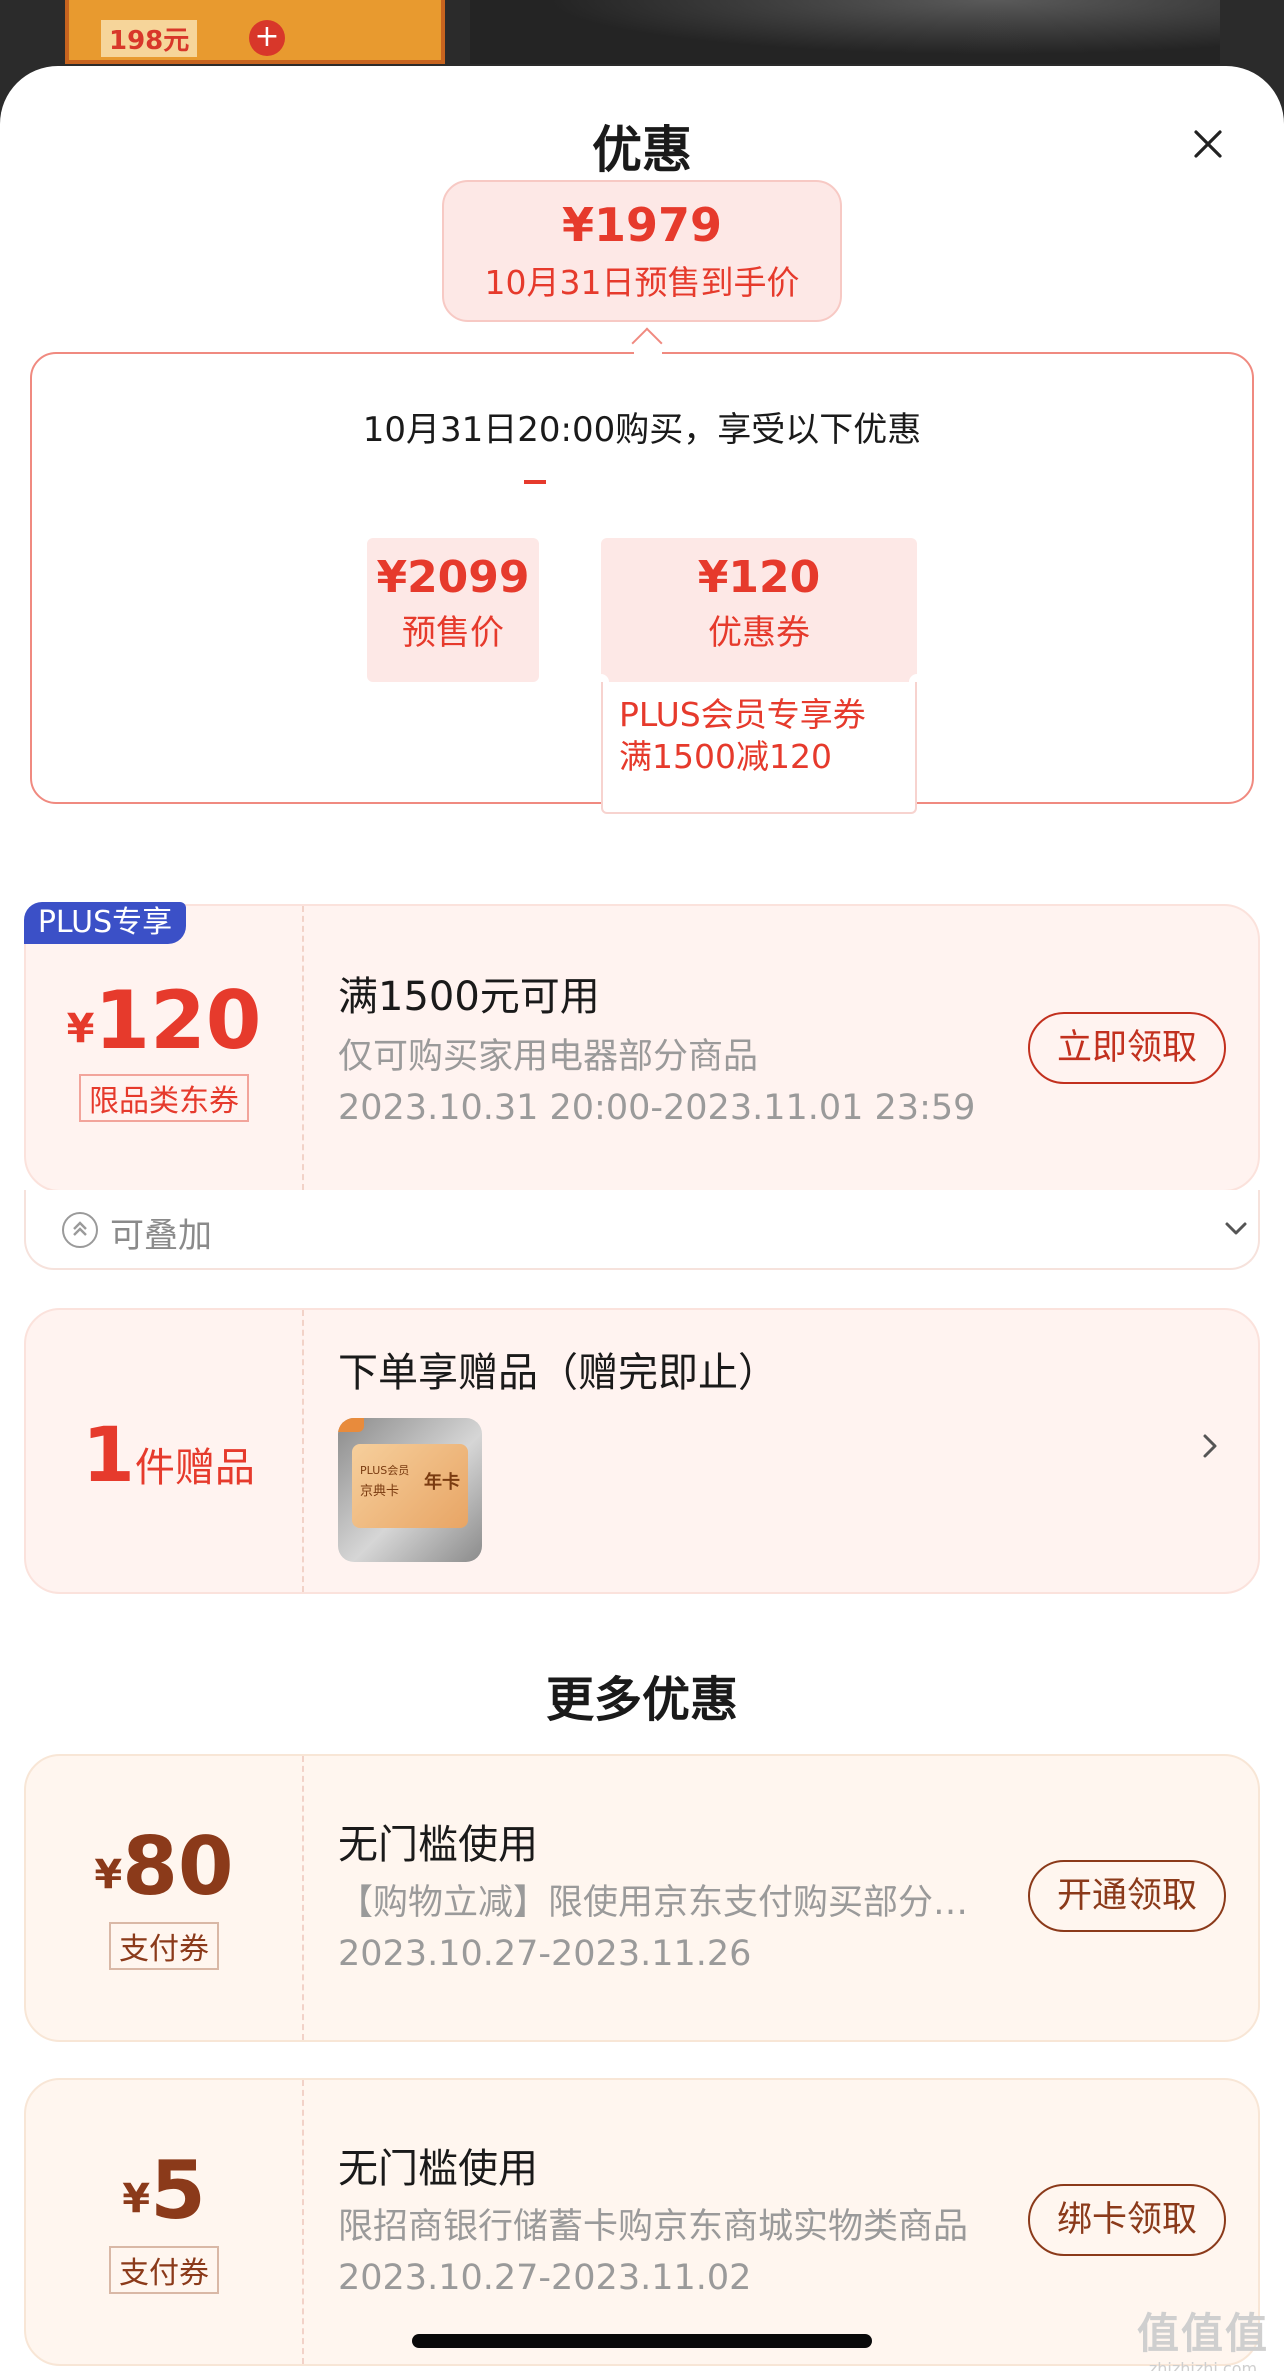 This screenshot has width=1284, height=2371. Describe the element at coordinates (657, 1108) in the screenshot. I see `coupon-date: 2023.10.31 20:00-2023.11.01 23:59` at that location.